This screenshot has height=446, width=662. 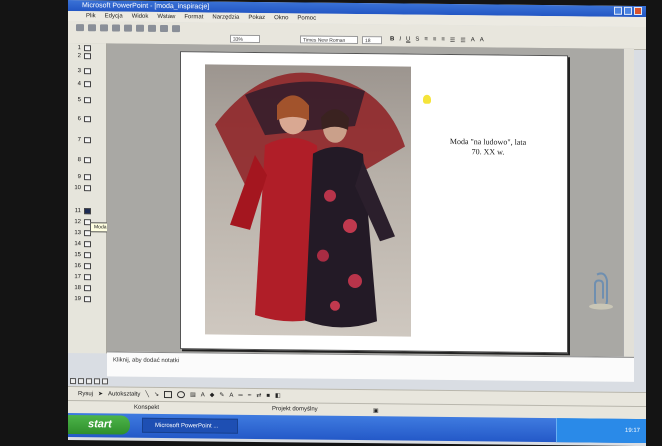 What do you see at coordinates (81, 288) in the screenshot?
I see `outline-slide-18: 18` at bounding box center [81, 288].